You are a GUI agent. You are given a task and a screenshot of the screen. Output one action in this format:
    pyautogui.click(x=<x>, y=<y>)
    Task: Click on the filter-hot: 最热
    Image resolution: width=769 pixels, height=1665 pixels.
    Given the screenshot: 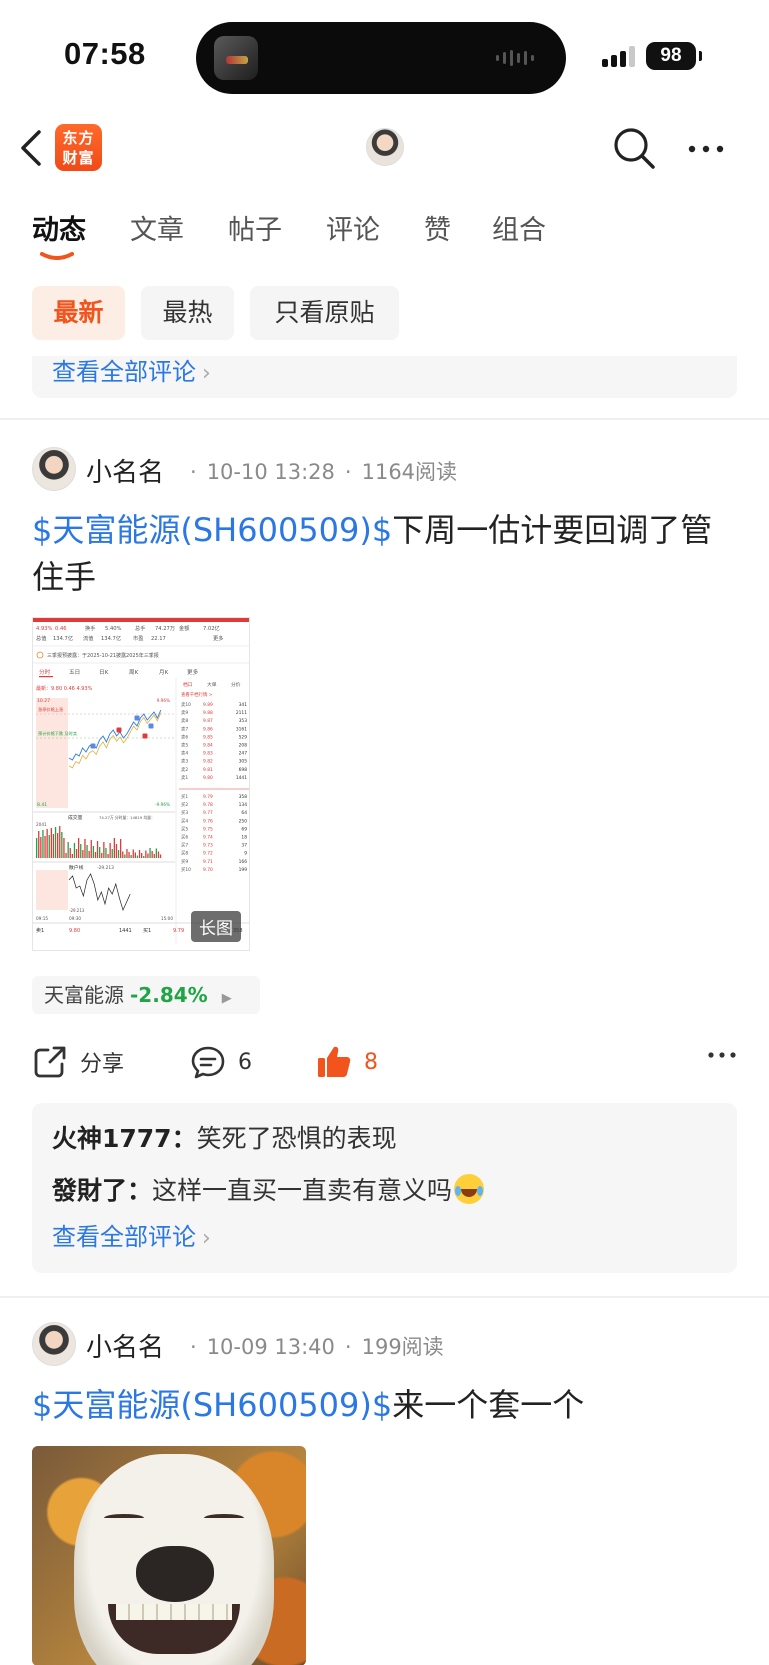 What is the action you would take?
    pyautogui.click(x=187, y=313)
    